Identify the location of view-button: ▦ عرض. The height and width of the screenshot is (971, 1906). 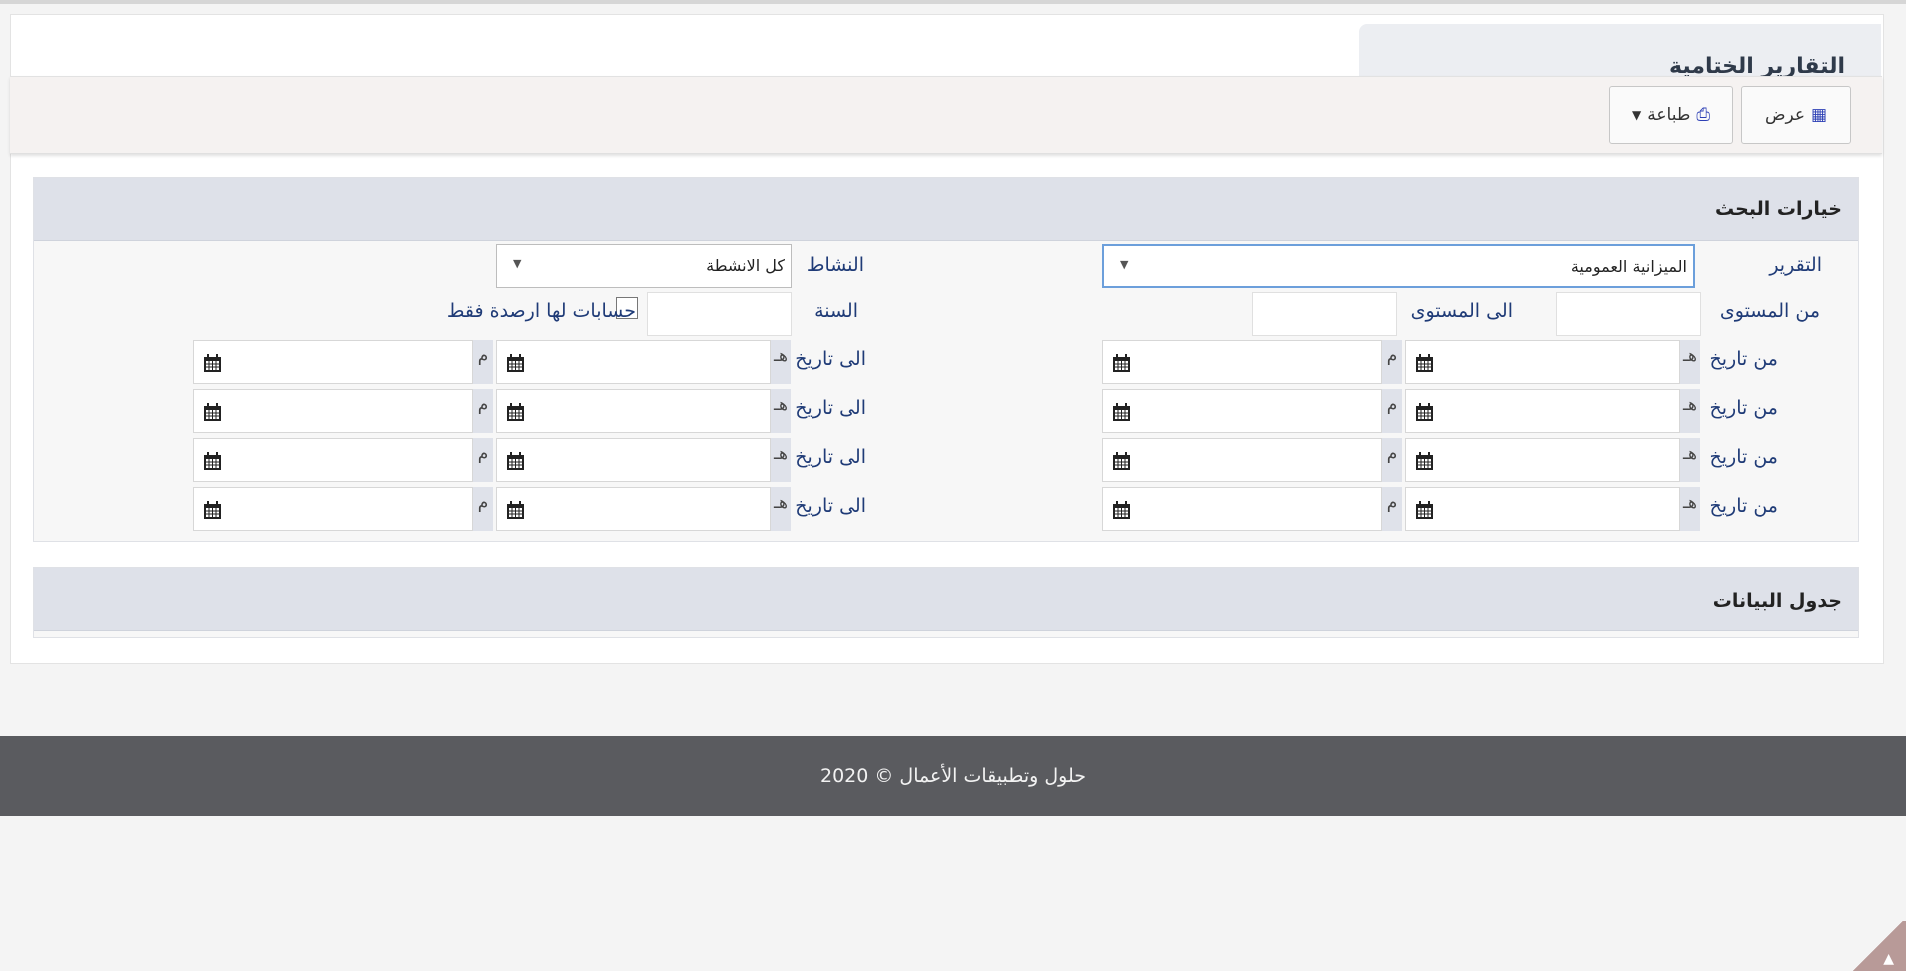
(1796, 115).